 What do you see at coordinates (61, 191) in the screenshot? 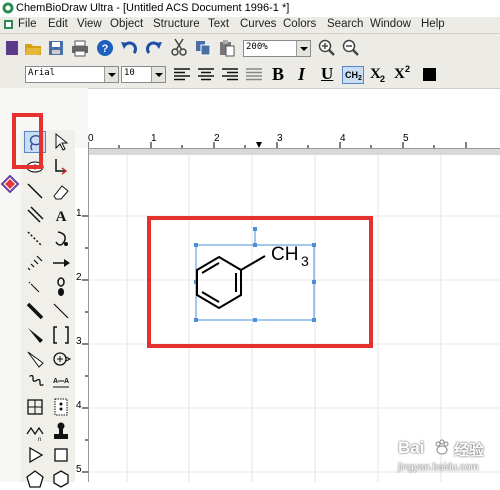
I see `eraser-icon` at bounding box center [61, 191].